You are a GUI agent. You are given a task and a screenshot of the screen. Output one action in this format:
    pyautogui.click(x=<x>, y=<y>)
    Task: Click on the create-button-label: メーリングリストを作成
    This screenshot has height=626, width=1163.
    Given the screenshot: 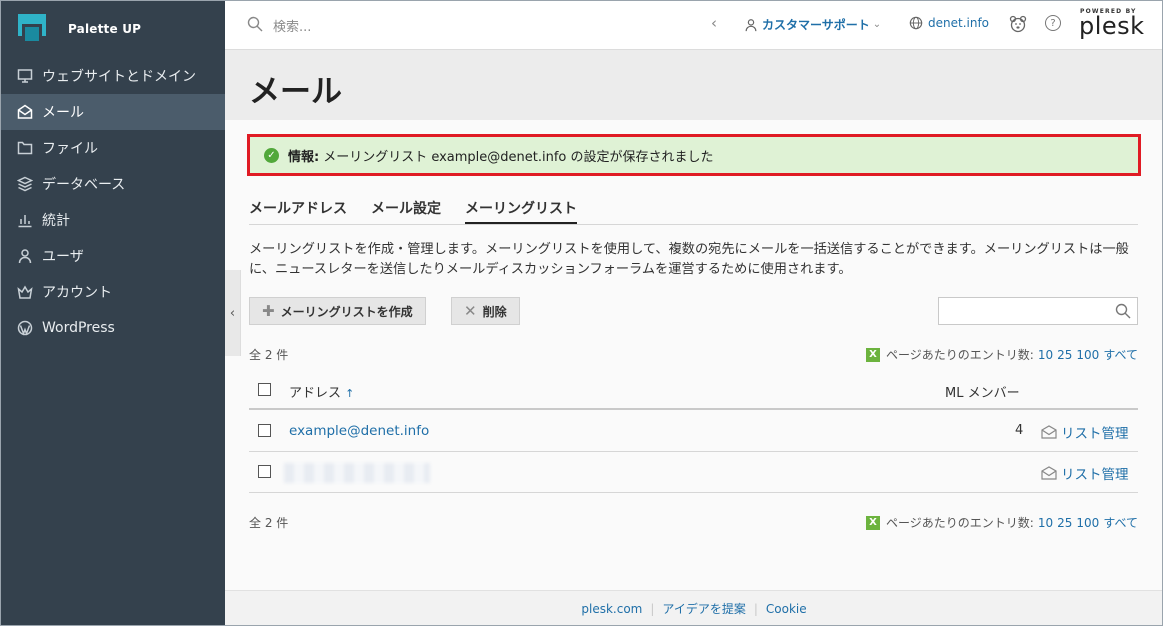 What is the action you would take?
    pyautogui.click(x=346, y=311)
    